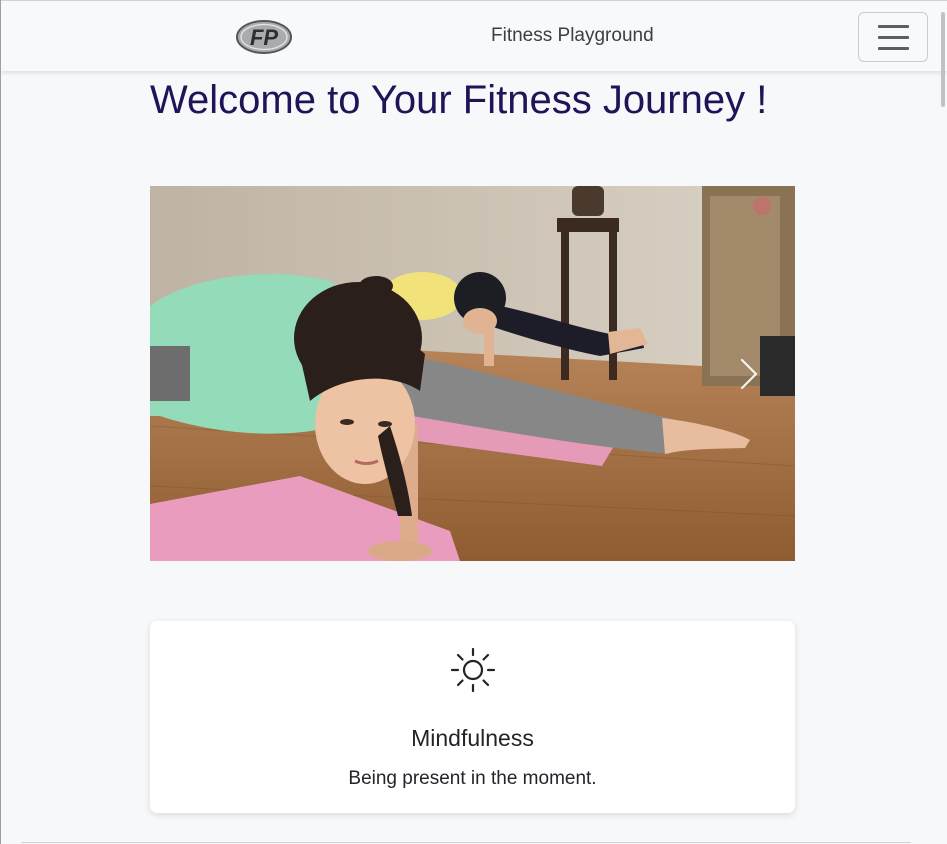  What do you see at coordinates (942, 422) in the screenshot?
I see `vertical-scrollbar` at bounding box center [942, 422].